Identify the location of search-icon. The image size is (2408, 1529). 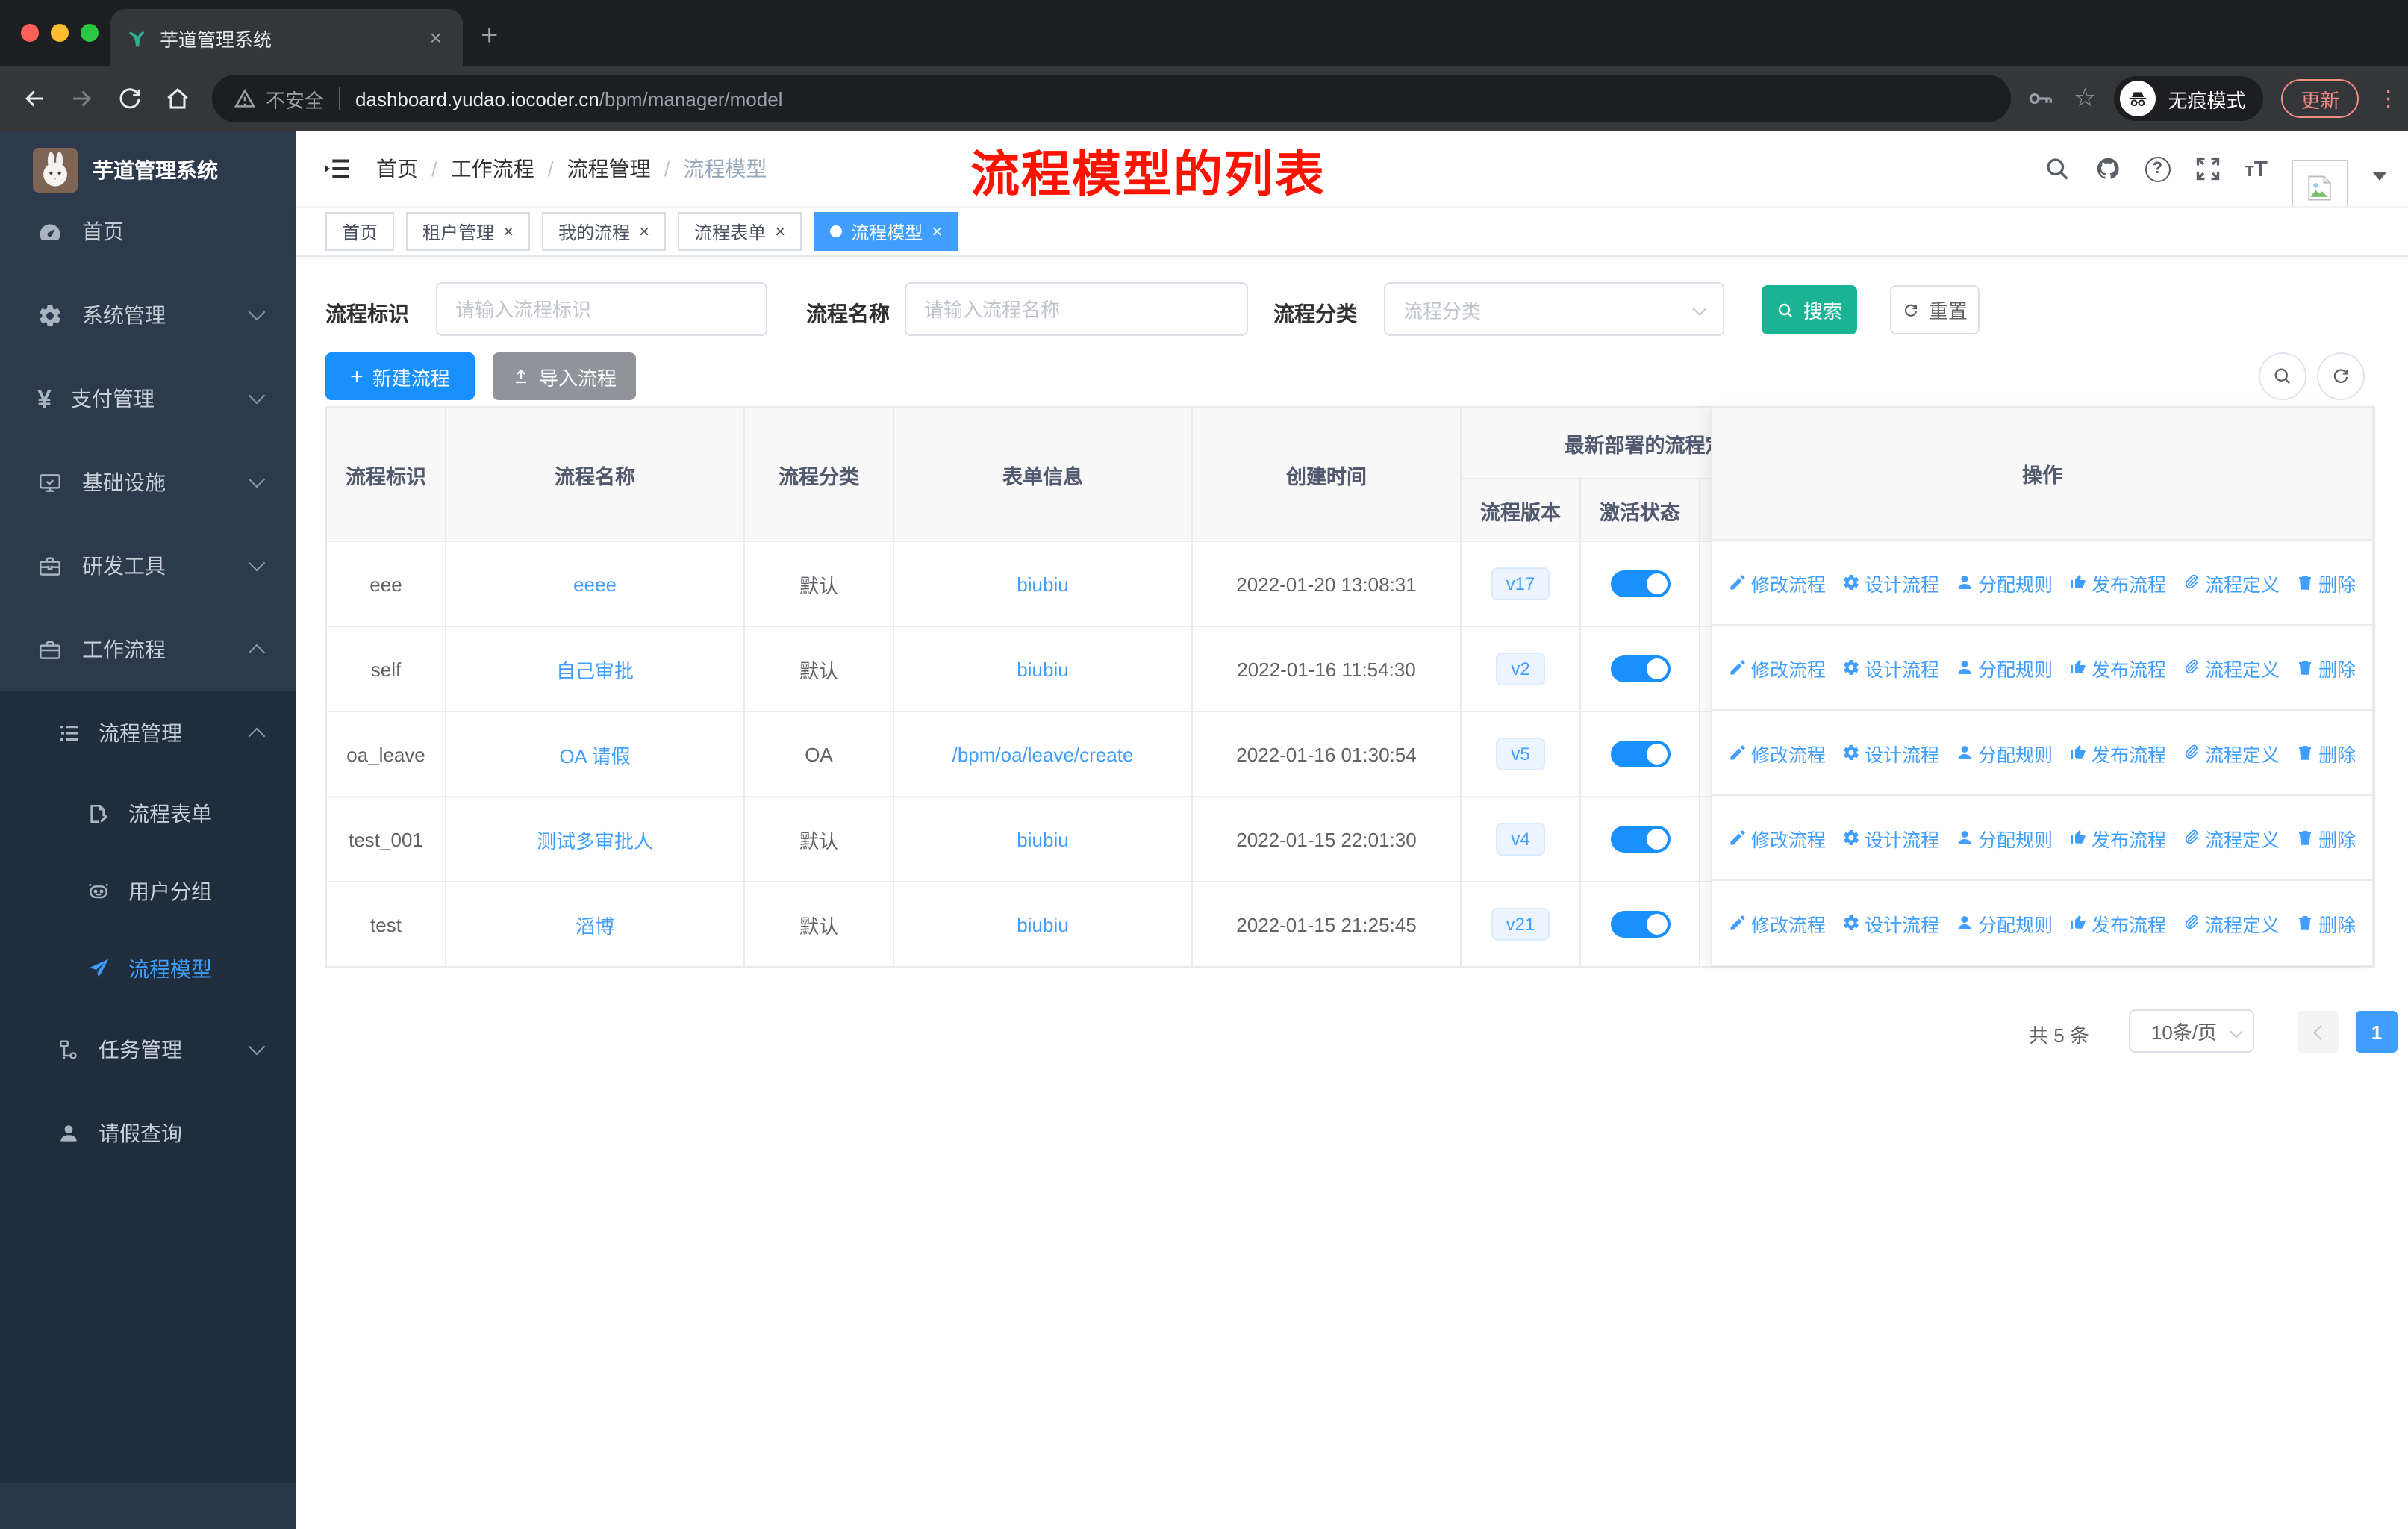
(2056, 168).